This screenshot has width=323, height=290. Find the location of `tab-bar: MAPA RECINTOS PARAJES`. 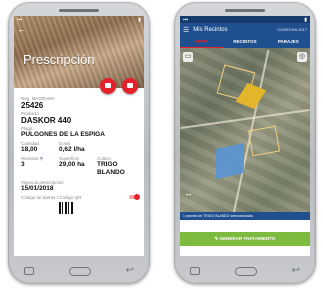

tab-bar: MAPA RECINTOS PARAJES is located at coordinates (245, 42).